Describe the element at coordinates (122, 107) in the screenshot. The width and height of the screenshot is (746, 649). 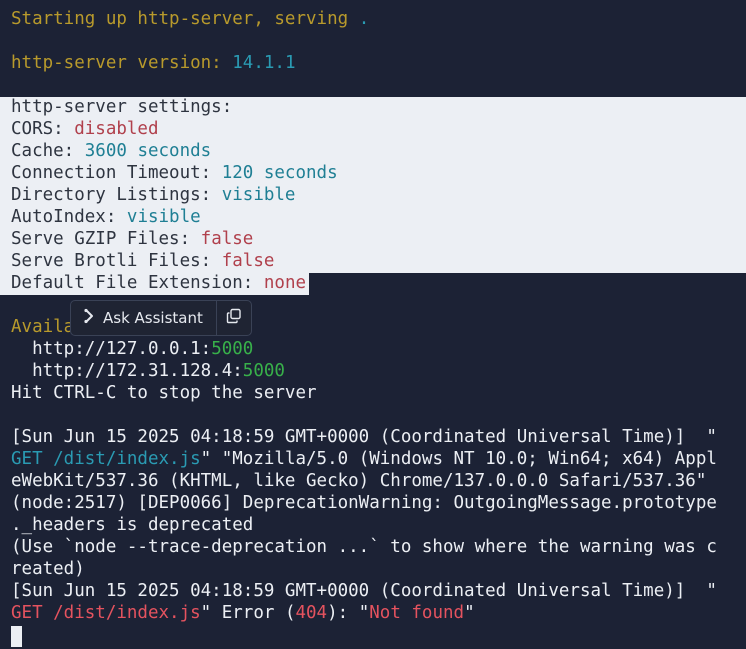
I see `settings-header: http-server settings:` at that location.